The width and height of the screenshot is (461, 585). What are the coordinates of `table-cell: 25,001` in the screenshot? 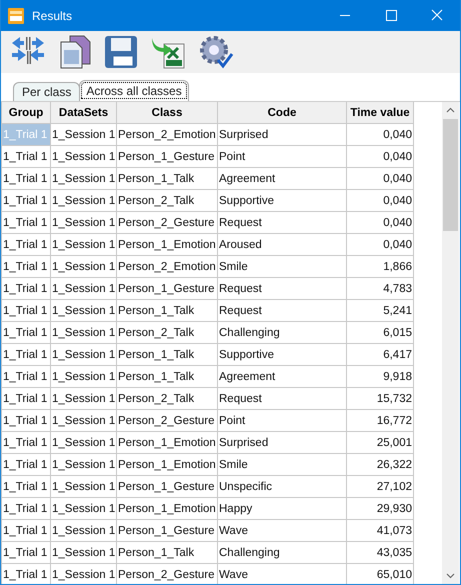 It's located at (380, 443).